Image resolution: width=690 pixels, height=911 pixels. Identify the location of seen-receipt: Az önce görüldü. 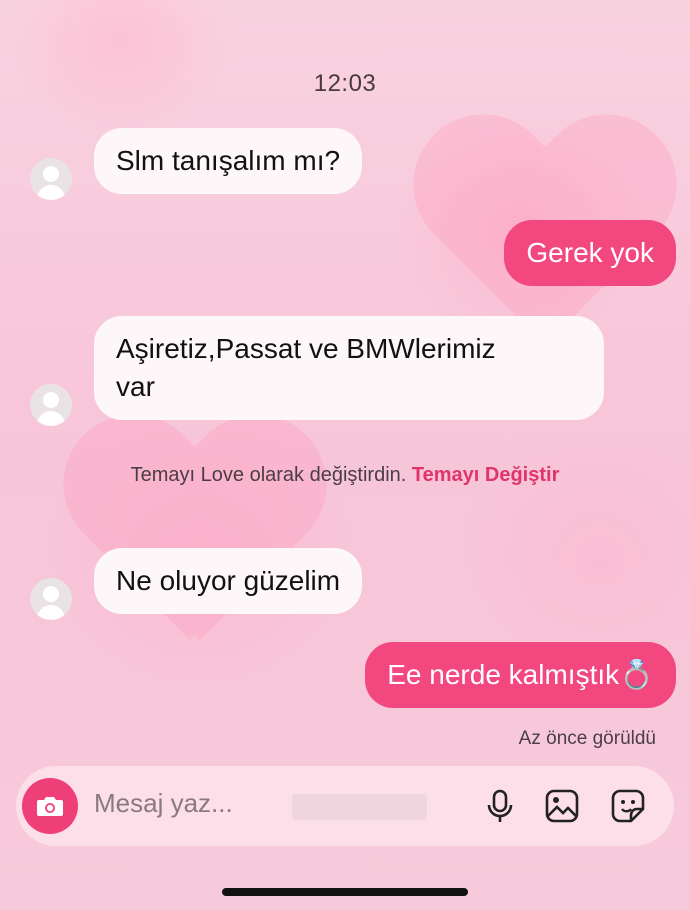
(587, 738).